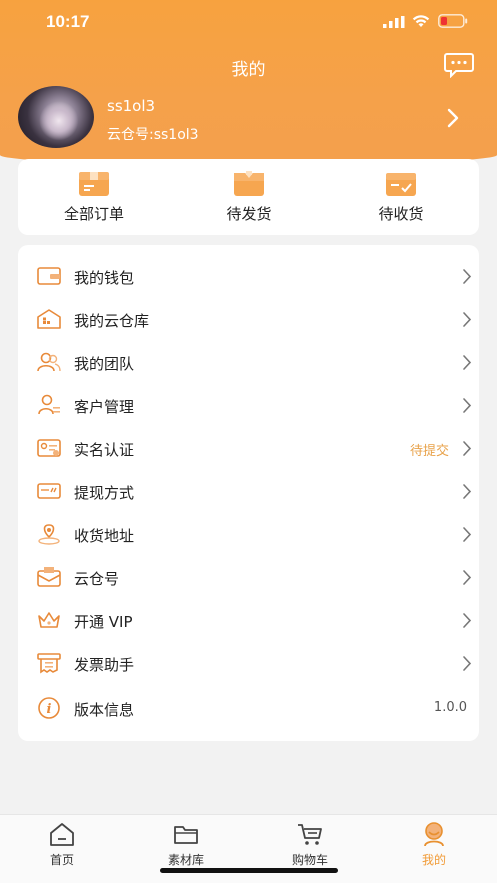 Image resolution: width=497 pixels, height=883 pixels. Describe the element at coordinates (401, 197) in the screenshot. I see `order-pending-receipt: 待收货` at that location.